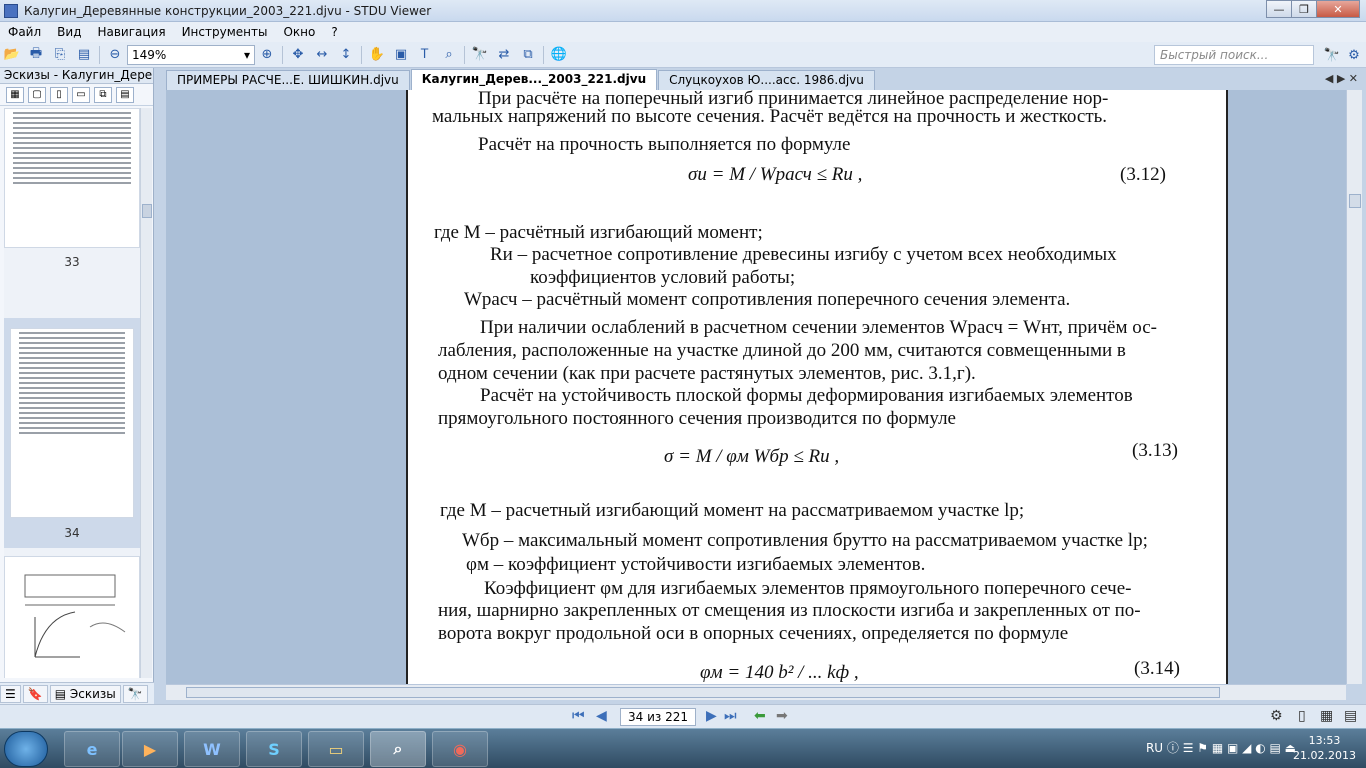 This screenshot has width=1366, height=768. Describe the element at coordinates (1353, 78) in the screenshot. I see `tab-close-icon: ✕` at that location.